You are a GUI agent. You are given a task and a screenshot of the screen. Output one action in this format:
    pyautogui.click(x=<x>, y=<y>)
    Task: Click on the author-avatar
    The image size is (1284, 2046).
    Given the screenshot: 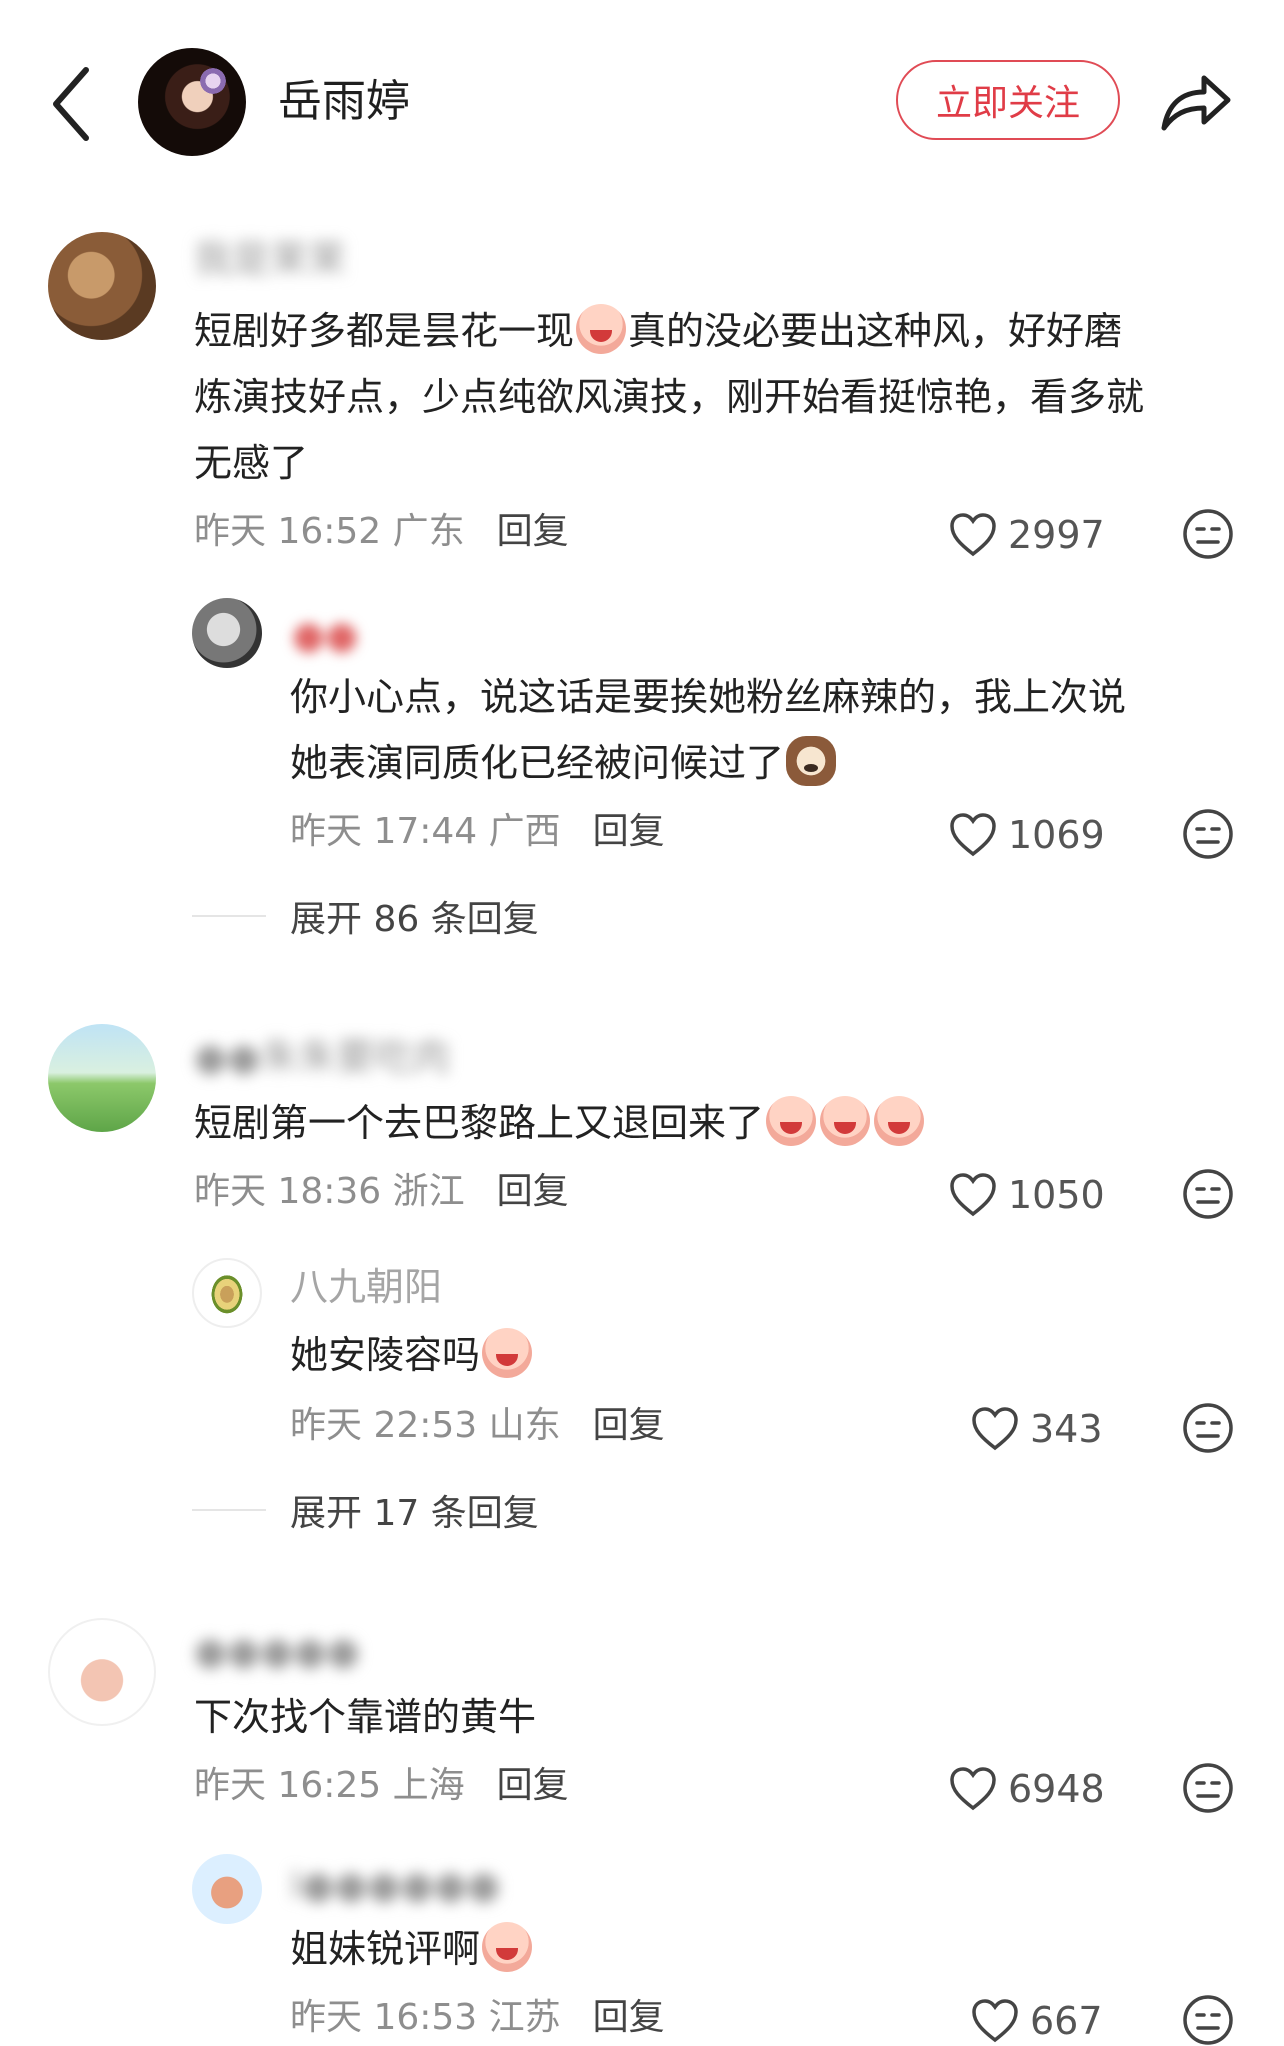 What is the action you would take?
    pyautogui.click(x=192, y=102)
    